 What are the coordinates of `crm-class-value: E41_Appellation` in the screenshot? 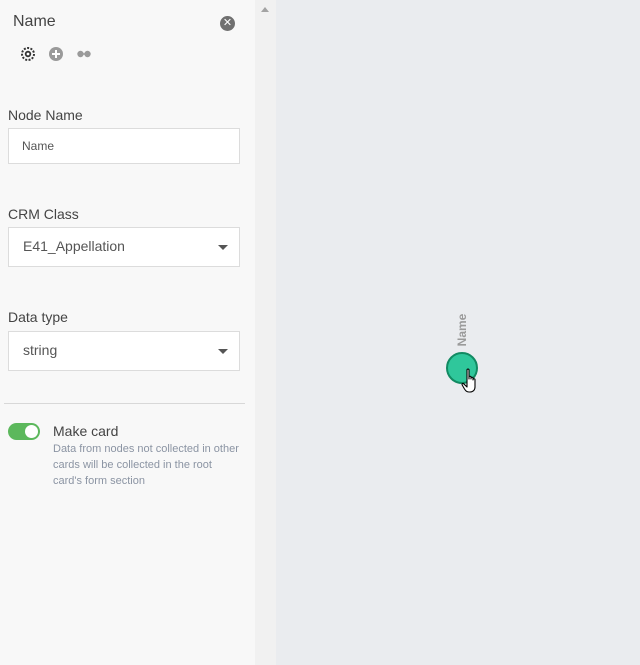 It's located at (74, 246).